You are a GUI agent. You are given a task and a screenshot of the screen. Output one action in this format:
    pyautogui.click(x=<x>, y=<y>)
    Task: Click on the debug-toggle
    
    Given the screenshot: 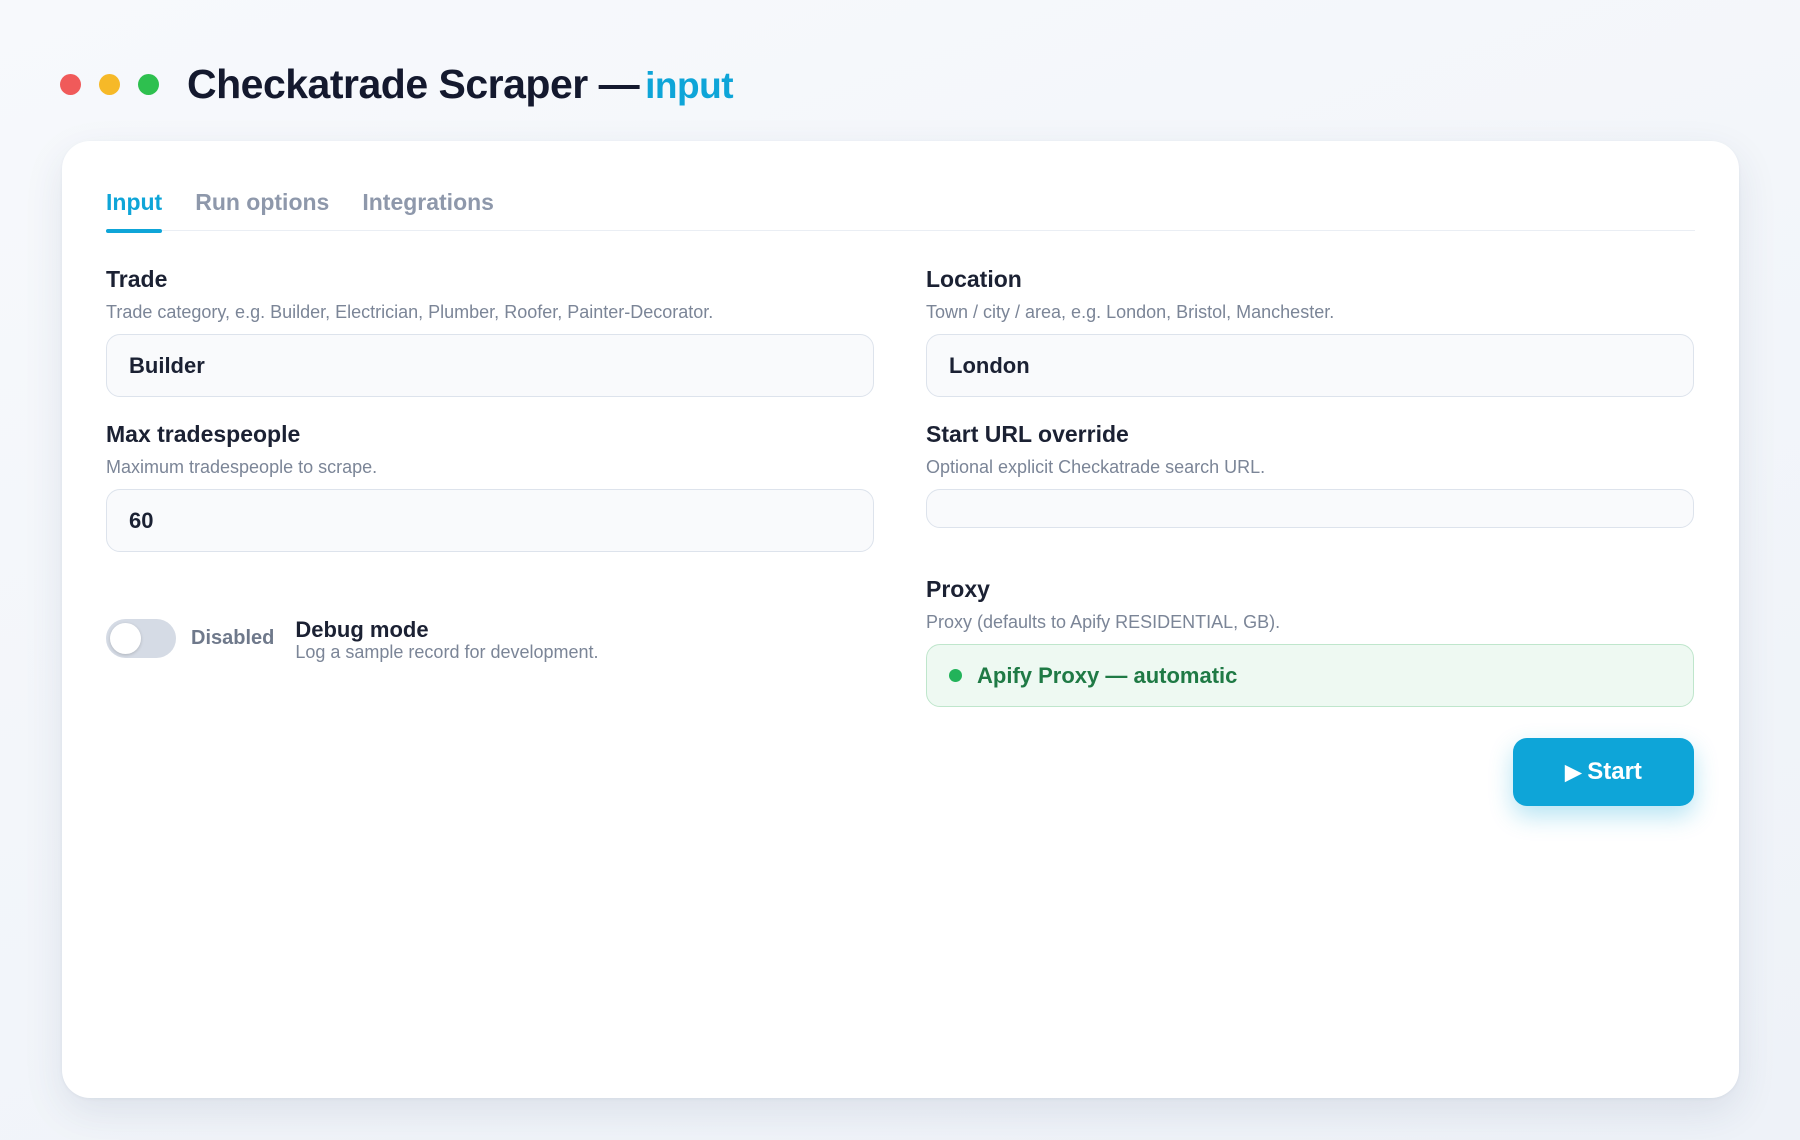 What is the action you would take?
    pyautogui.click(x=141, y=638)
    